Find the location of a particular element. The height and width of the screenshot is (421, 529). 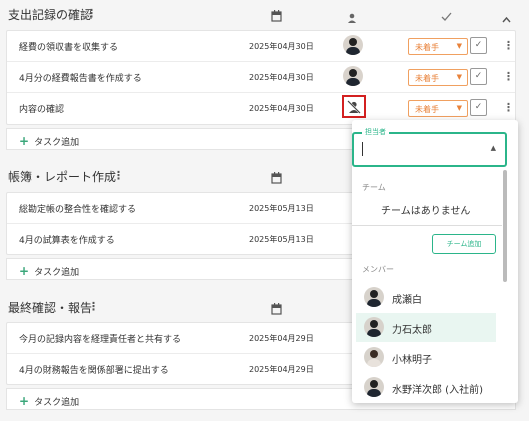

member-option: 力石太郎 is located at coordinates (426, 327).